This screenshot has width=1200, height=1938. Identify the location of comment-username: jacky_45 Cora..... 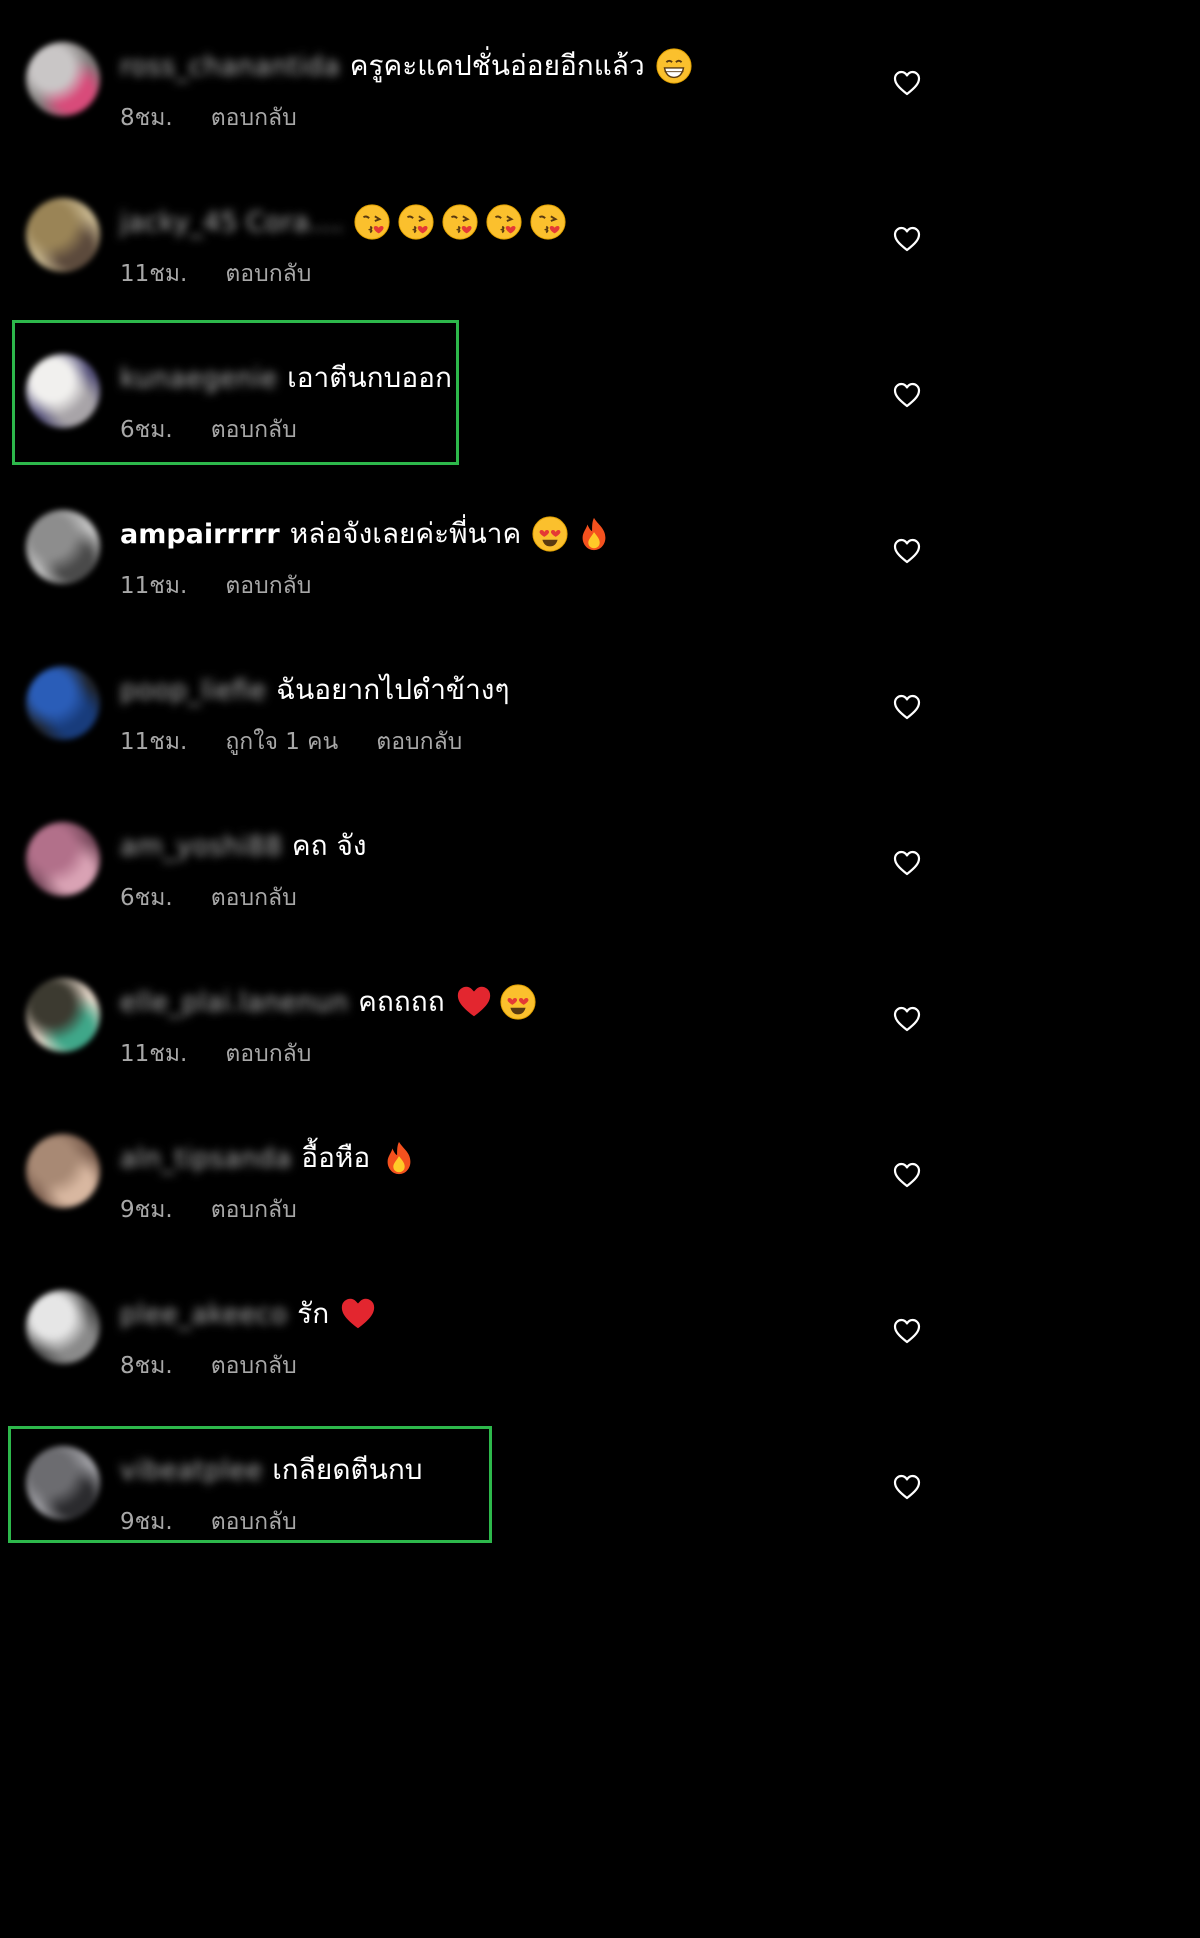
(231, 222).